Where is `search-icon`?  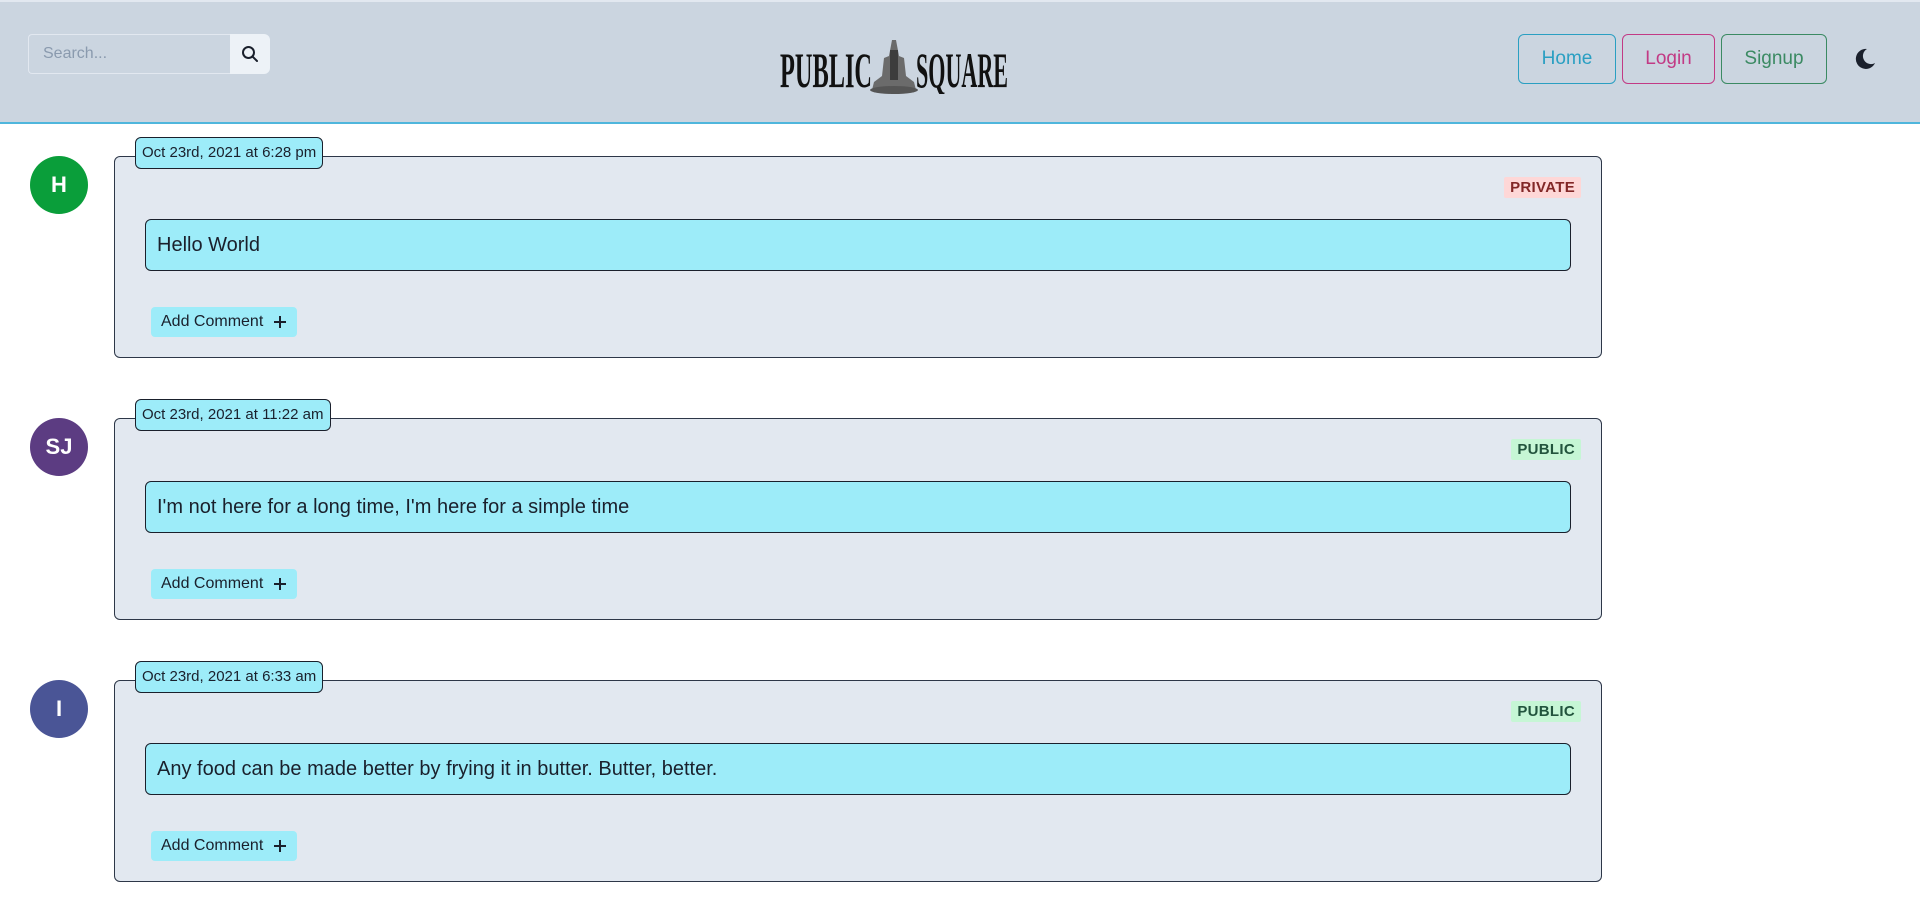
search-icon is located at coordinates (250, 54).